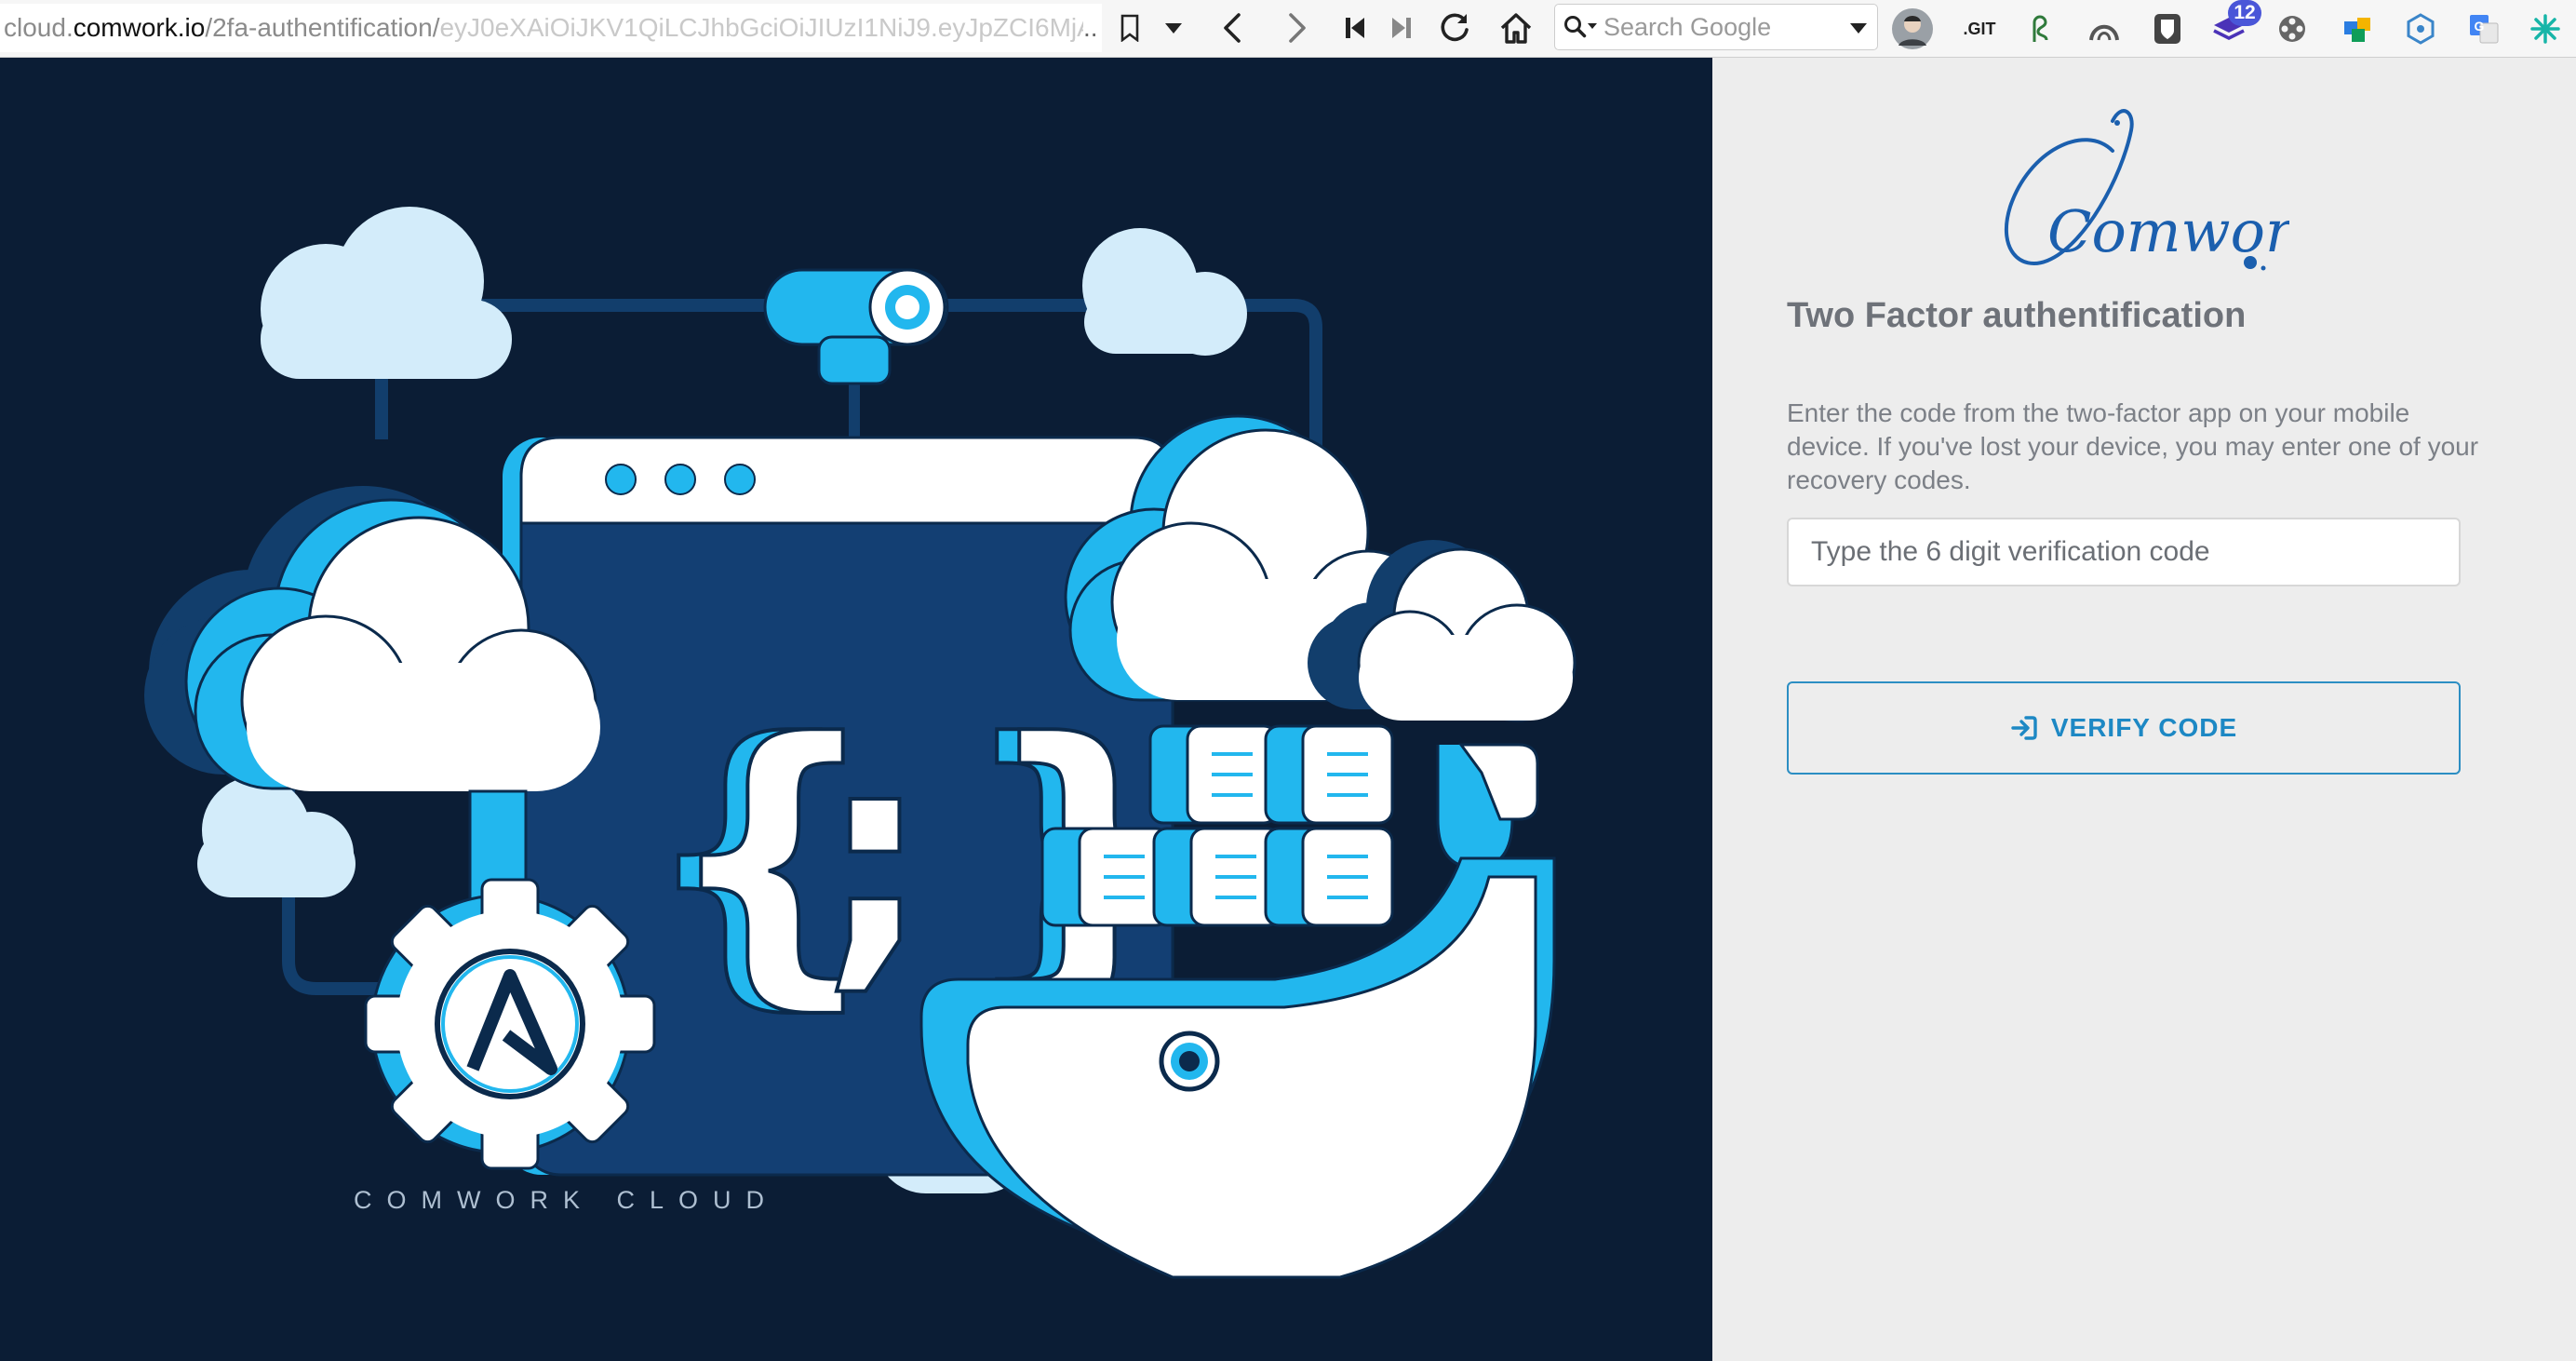 The image size is (2576, 1361). I want to click on leaf-extension-icon, so click(2040, 28).